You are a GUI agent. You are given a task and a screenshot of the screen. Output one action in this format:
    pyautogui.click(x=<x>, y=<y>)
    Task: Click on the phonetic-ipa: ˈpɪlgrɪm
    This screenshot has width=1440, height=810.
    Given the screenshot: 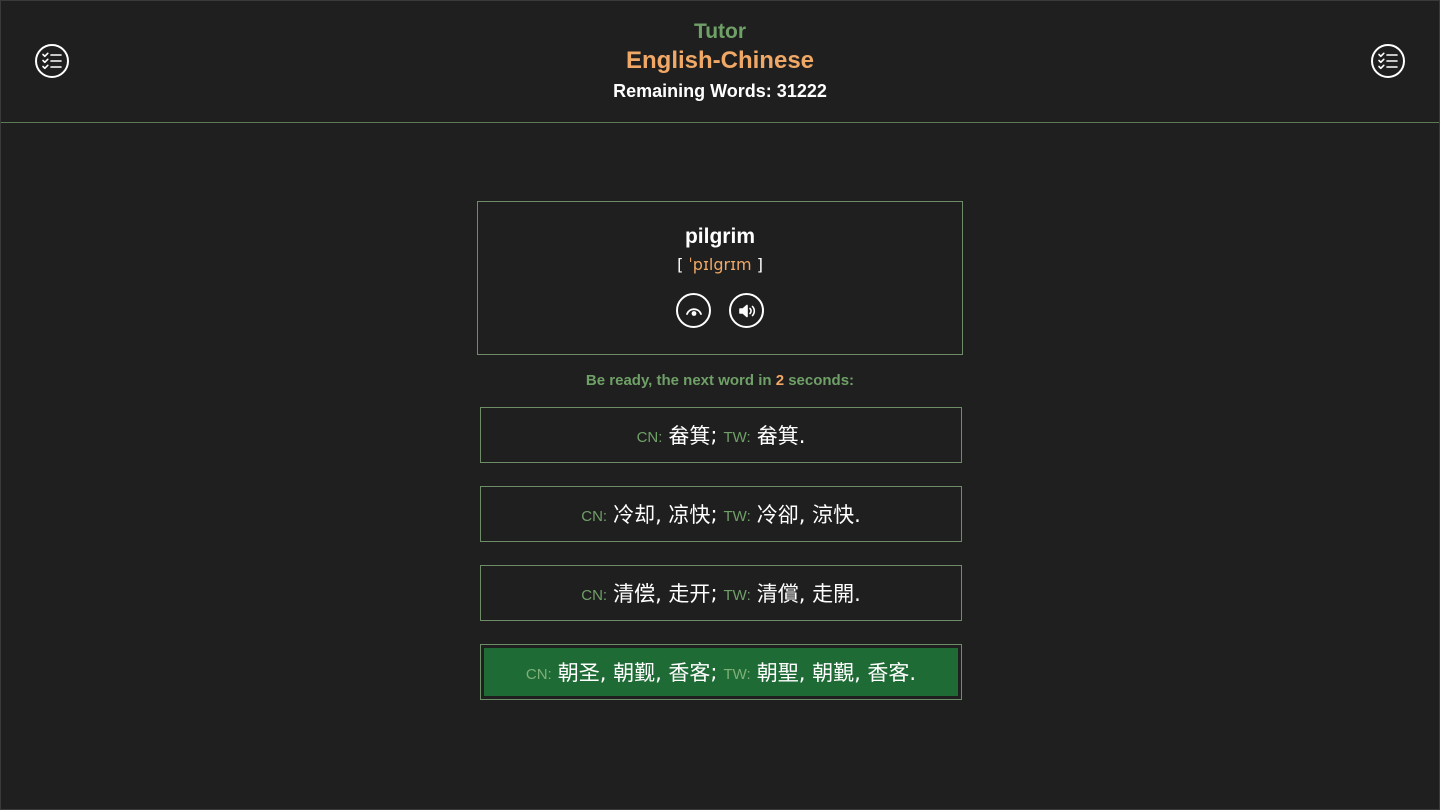 What is the action you would take?
    pyautogui.click(x=720, y=264)
    